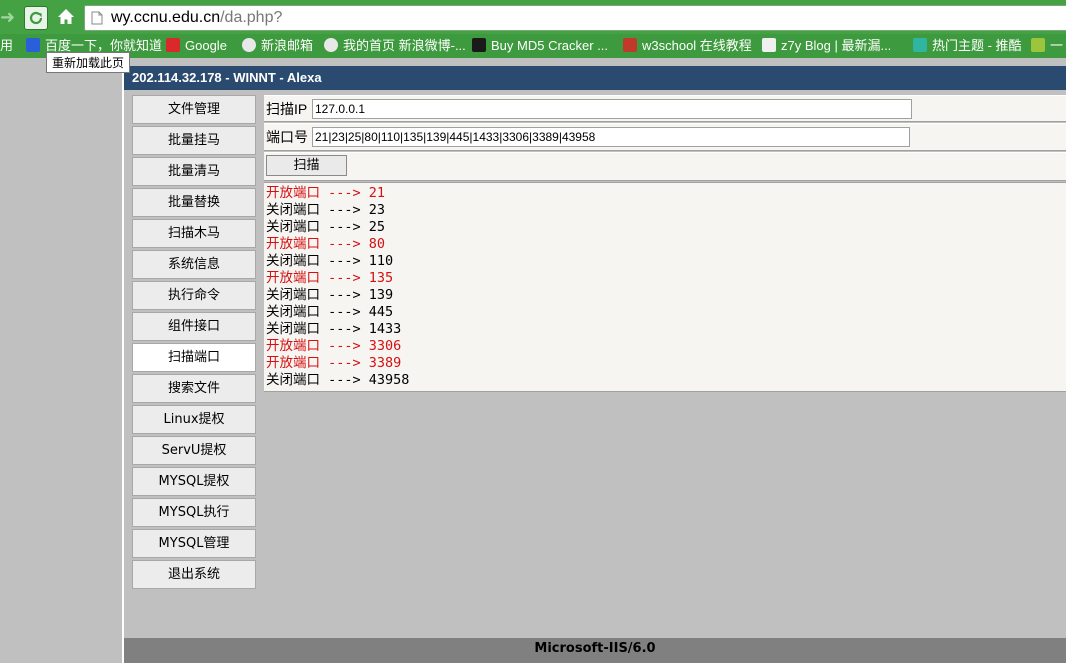 The image size is (1066, 663). Describe the element at coordinates (687, 46) in the screenshot. I see `bookmark-w3school: w3school 在线教程` at that location.